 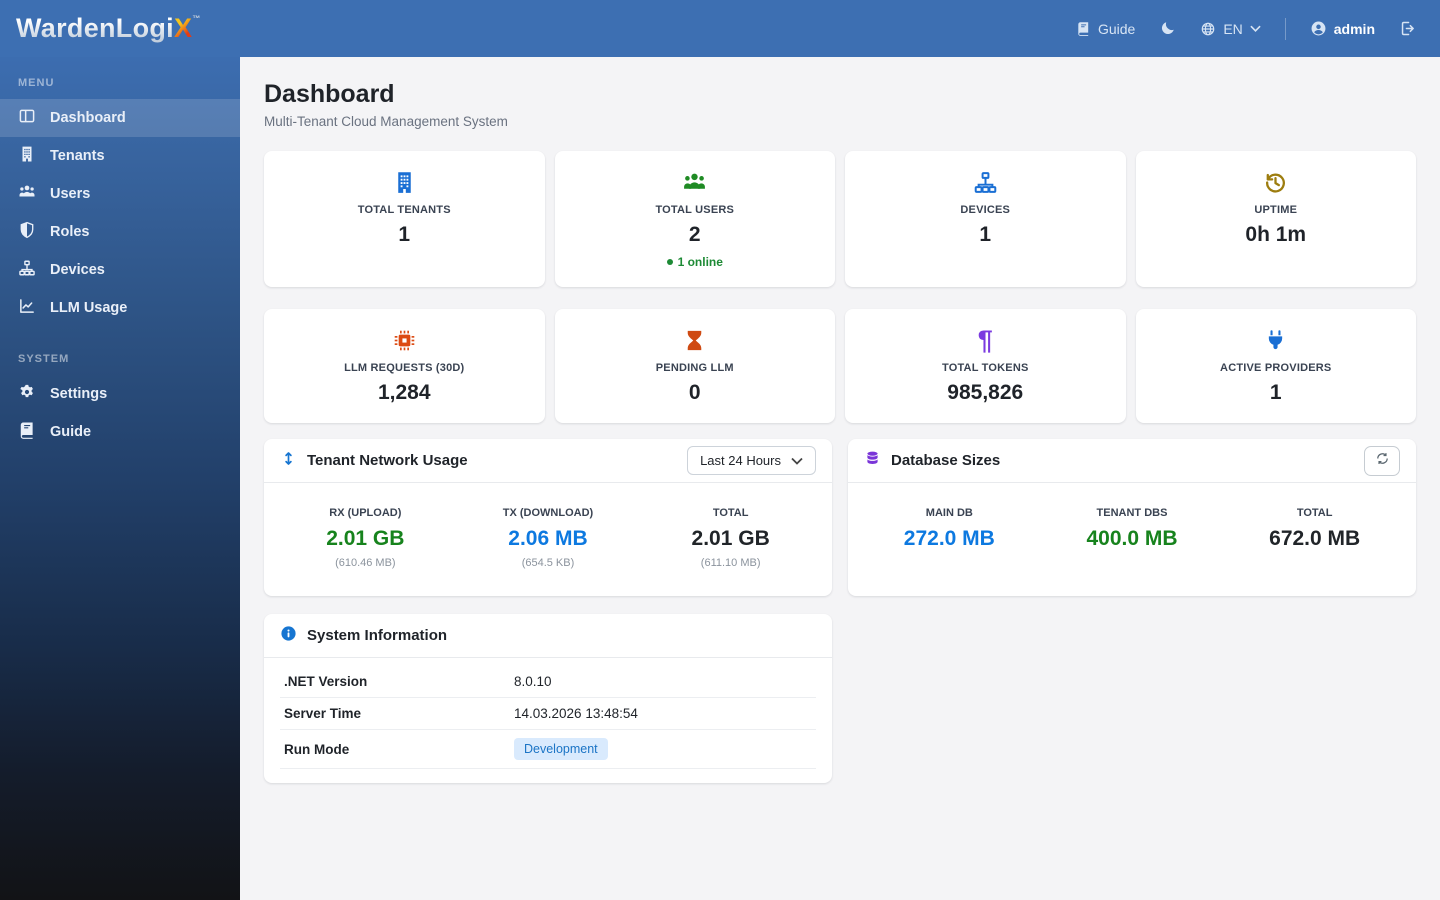 What do you see at coordinates (1132, 461) in the screenshot?
I see `database-panel-header: Database Sizes` at bounding box center [1132, 461].